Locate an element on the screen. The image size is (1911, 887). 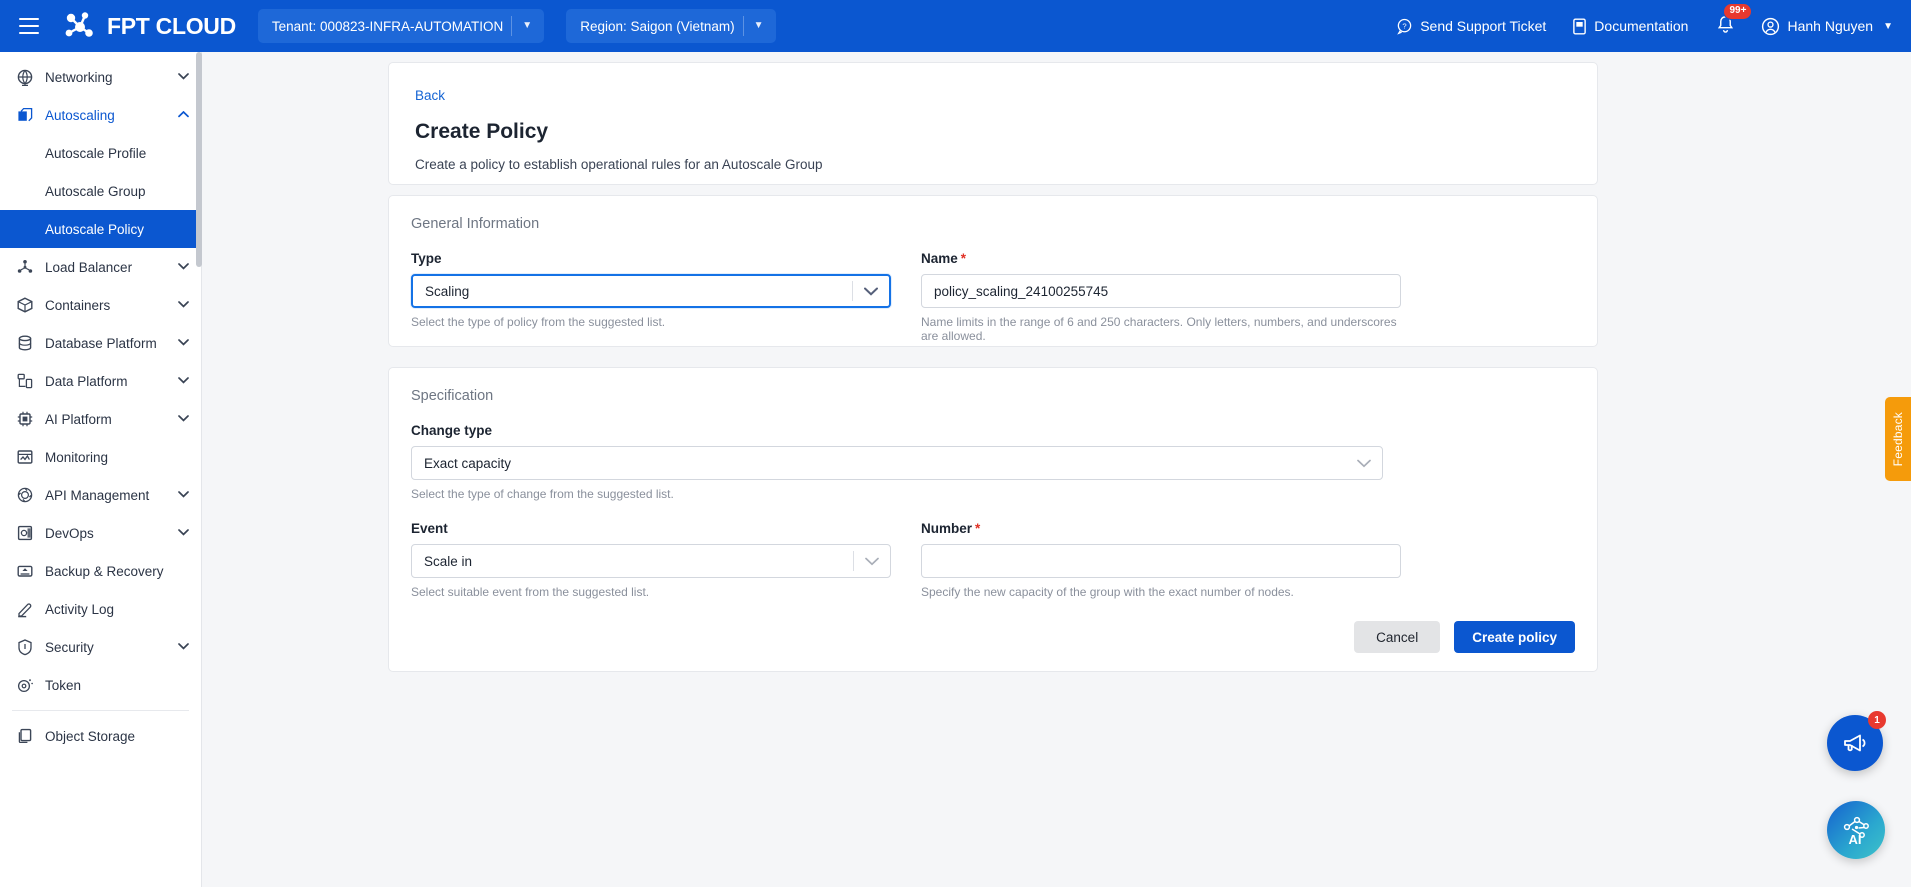
send-support-ticket-button: ? Send Support Ticket is located at coordinates (1471, 26).